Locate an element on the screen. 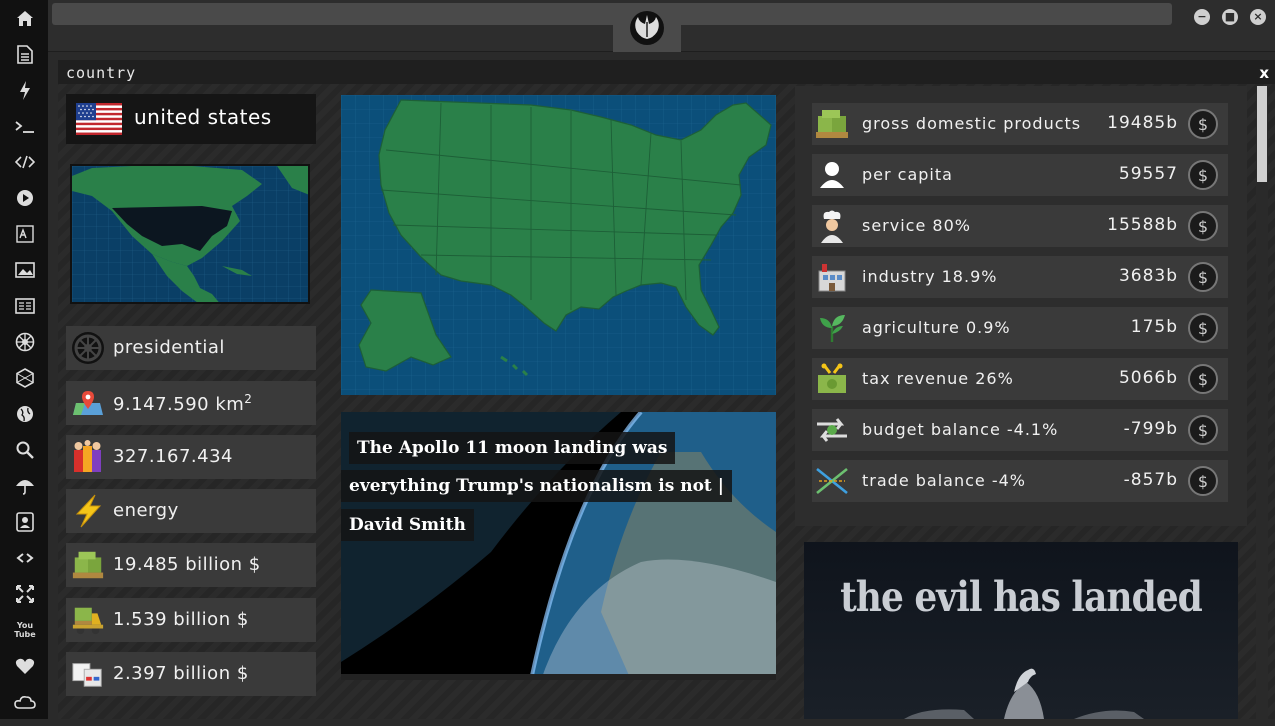 The height and width of the screenshot is (726, 1275). stat-label: service 80% is located at coordinates (916, 225).